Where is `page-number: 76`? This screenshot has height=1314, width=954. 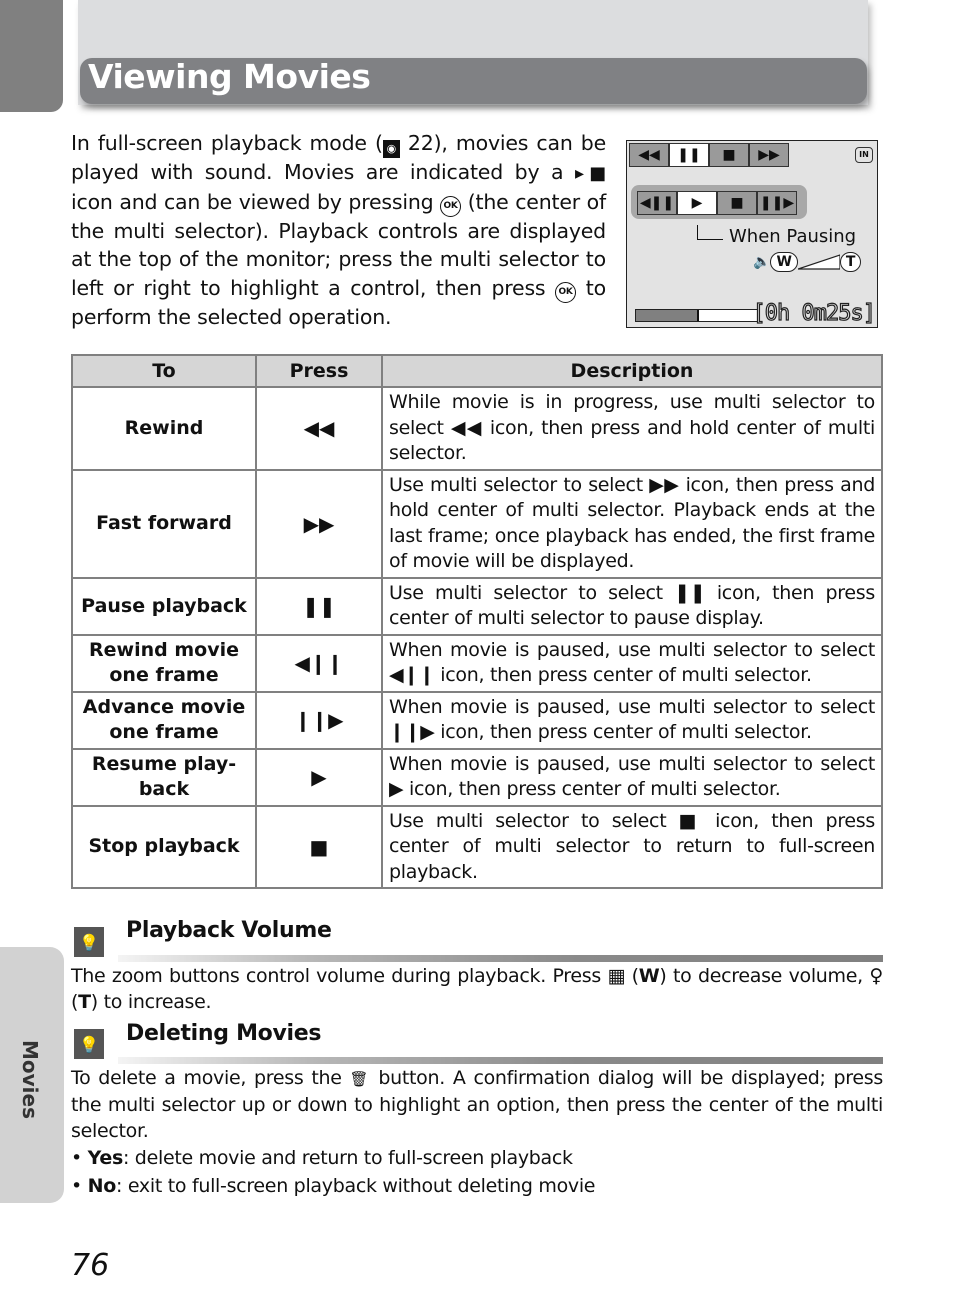
page-number: 76 is located at coordinates (90, 1265).